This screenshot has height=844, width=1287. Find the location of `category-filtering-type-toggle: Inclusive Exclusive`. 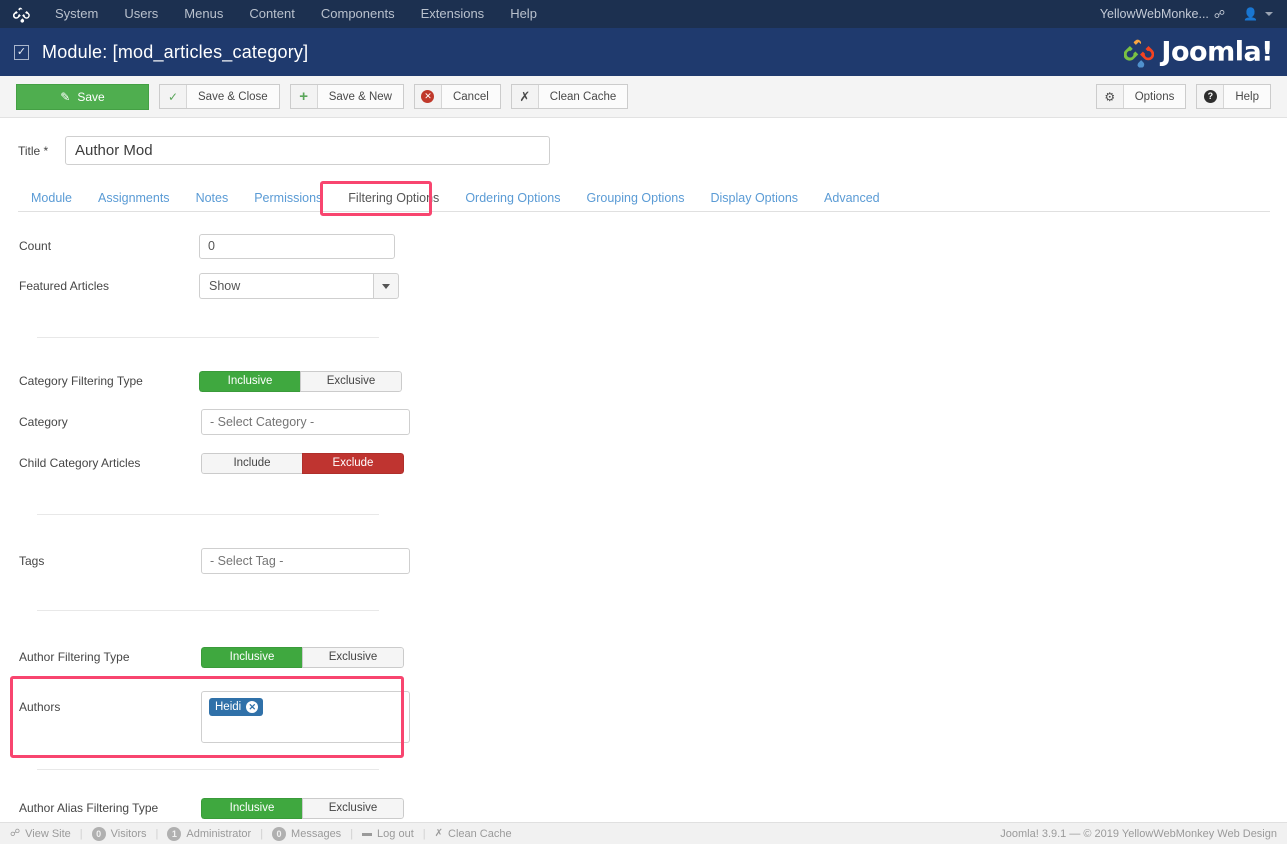

category-filtering-type-toggle: Inclusive Exclusive is located at coordinates (300, 381).